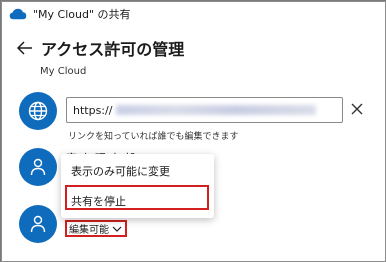 This screenshot has height=262, width=386. I want to click on remove-link-button, so click(357, 109).